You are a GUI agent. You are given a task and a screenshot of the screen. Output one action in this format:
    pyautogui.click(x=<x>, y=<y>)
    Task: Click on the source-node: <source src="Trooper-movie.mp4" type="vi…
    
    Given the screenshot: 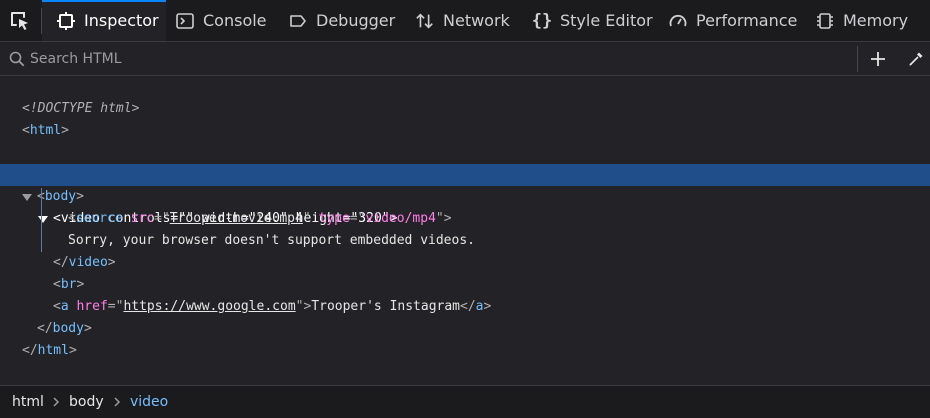 What is the action you would take?
    pyautogui.click(x=465, y=206)
    